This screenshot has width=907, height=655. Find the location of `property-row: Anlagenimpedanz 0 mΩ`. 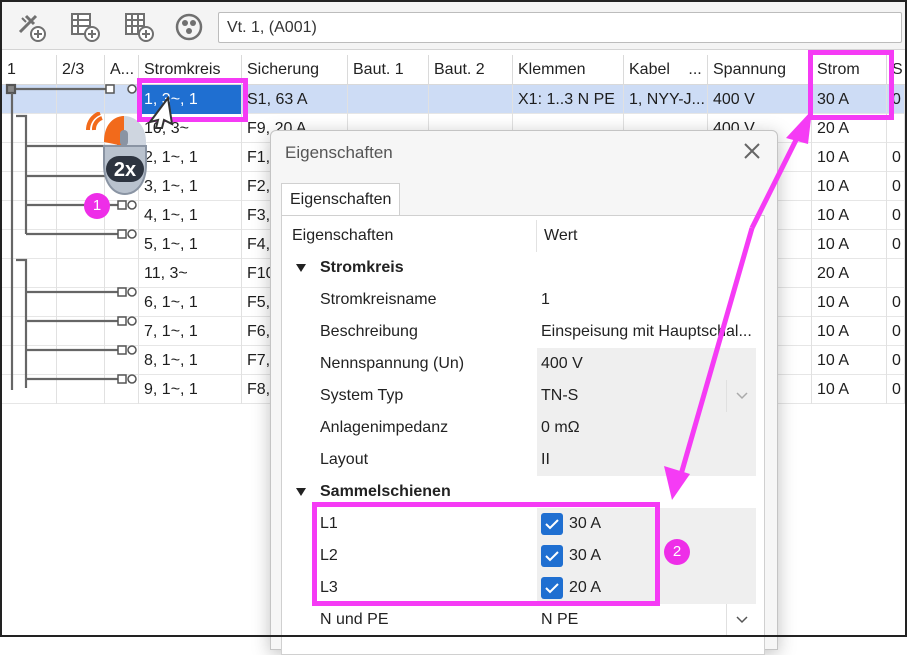

property-row: Anlagenimpedanz 0 mΩ is located at coordinates (523, 428).